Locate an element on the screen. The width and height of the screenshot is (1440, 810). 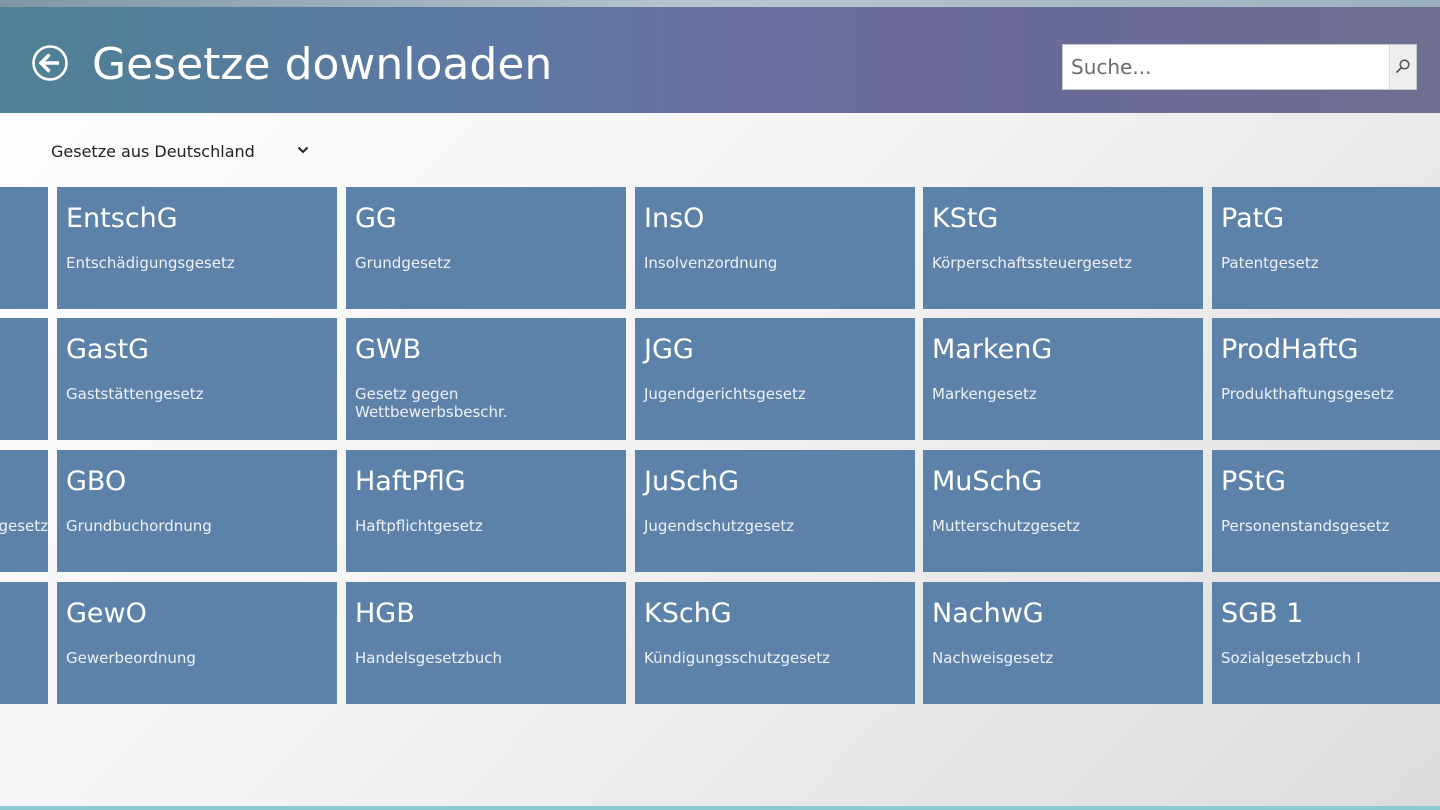
window-bottom-strip is located at coordinates (720, 808).